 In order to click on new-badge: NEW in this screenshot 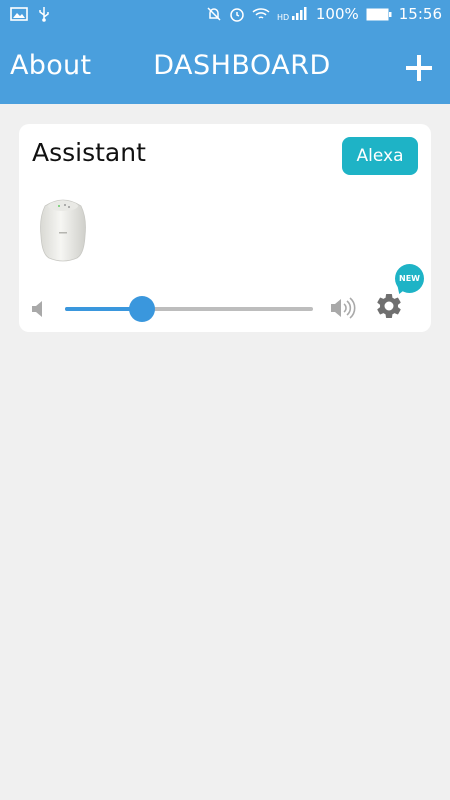, I will do `click(409, 278)`.